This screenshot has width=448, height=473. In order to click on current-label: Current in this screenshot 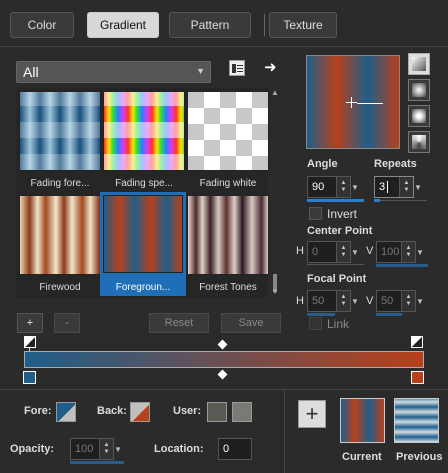, I will do `click(362, 457)`.